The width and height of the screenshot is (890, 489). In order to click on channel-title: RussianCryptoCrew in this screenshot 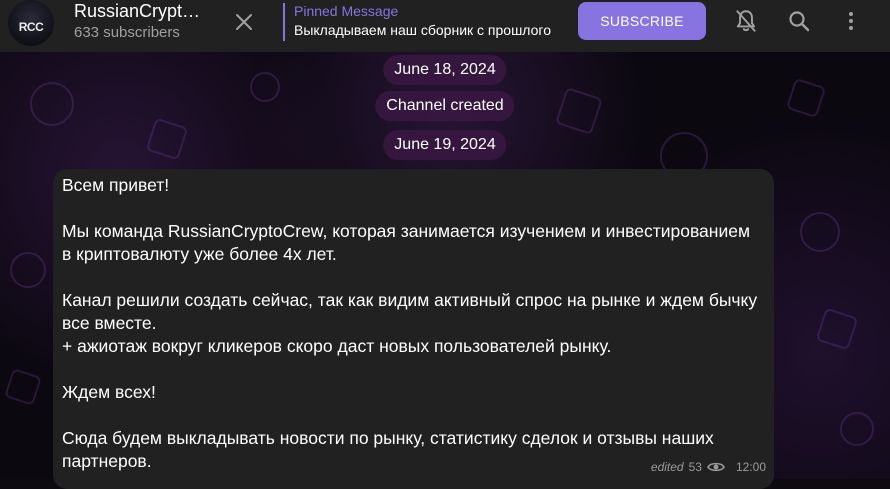, I will do `click(139, 11)`.